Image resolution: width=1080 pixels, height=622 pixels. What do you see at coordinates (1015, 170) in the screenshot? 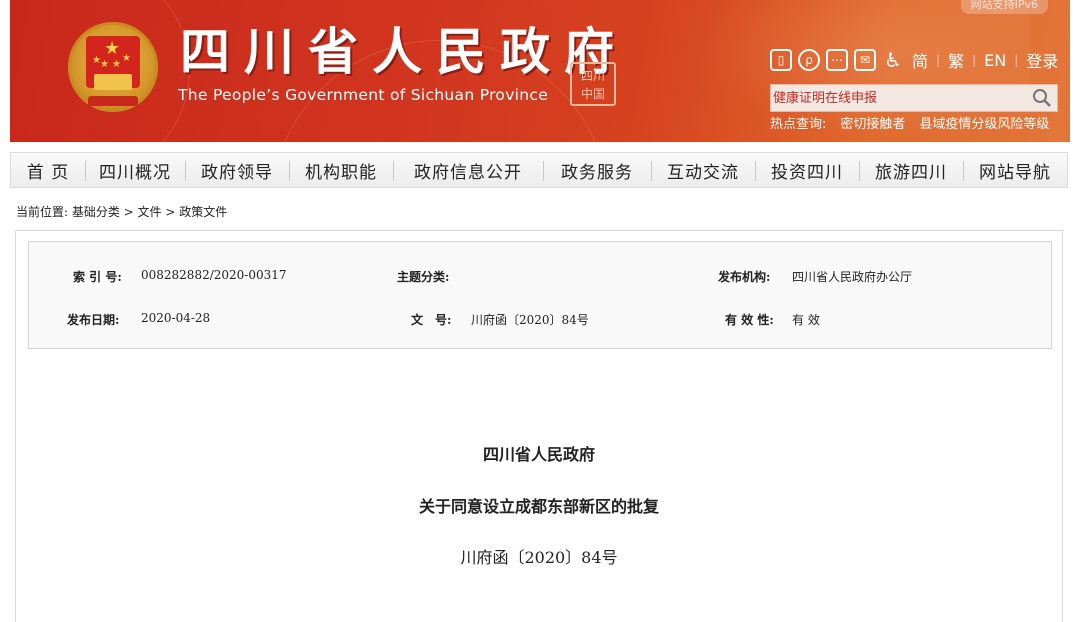
I see `nav-item-sitemap: 网站导航` at bounding box center [1015, 170].